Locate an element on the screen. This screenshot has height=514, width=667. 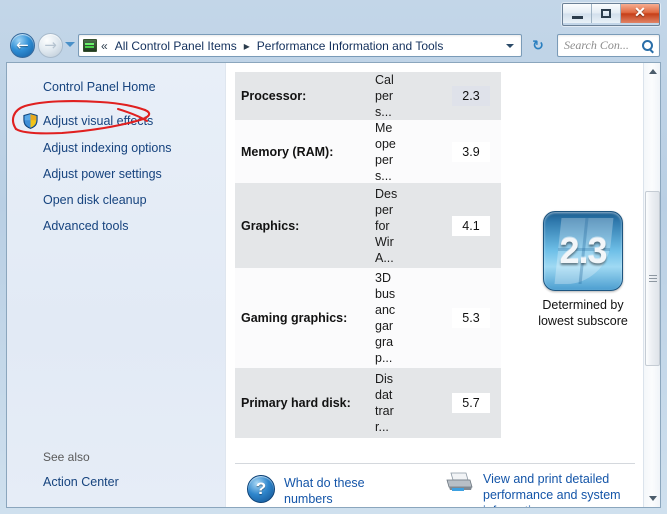
sidebar-item-adjust-visual-effects: Adjust visual effects is located at coordinates (98, 121).